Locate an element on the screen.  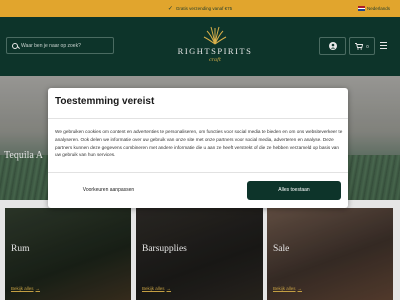
account-button is located at coordinates (332, 46).